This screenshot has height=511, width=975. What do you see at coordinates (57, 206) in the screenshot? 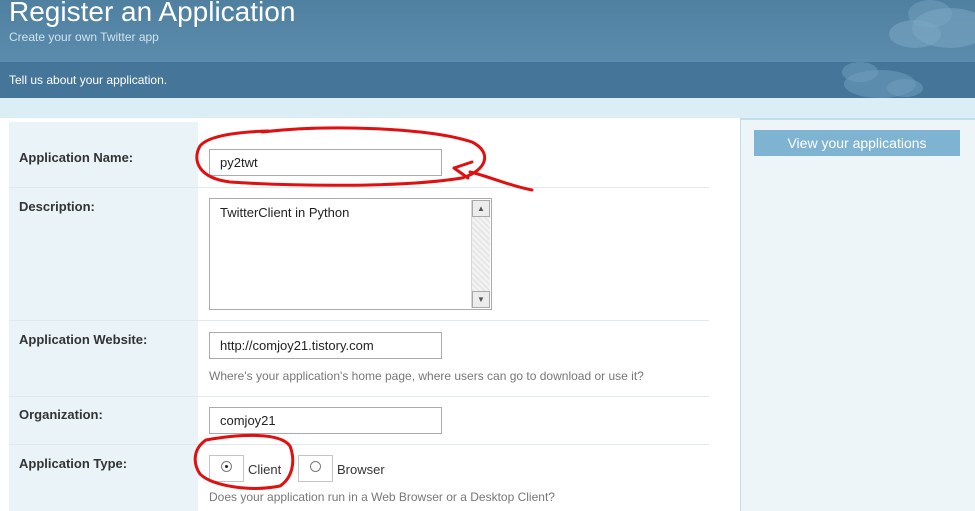
I see `description-label: Description:` at bounding box center [57, 206].